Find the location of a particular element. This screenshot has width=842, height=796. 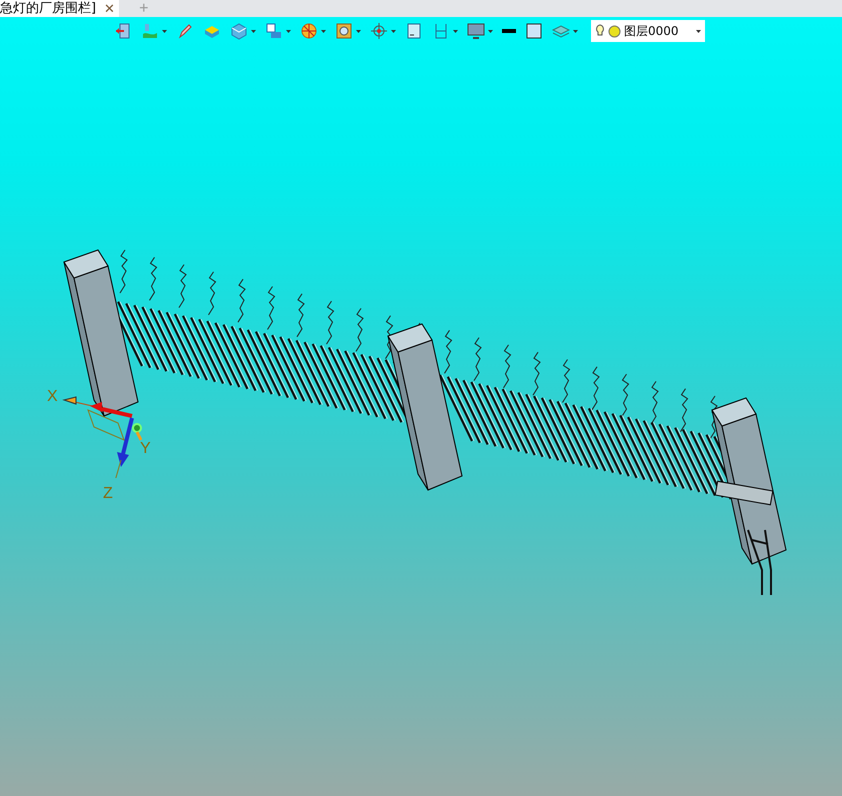

tab-title: 急灯的厂房围栏] is located at coordinates (48, 8).